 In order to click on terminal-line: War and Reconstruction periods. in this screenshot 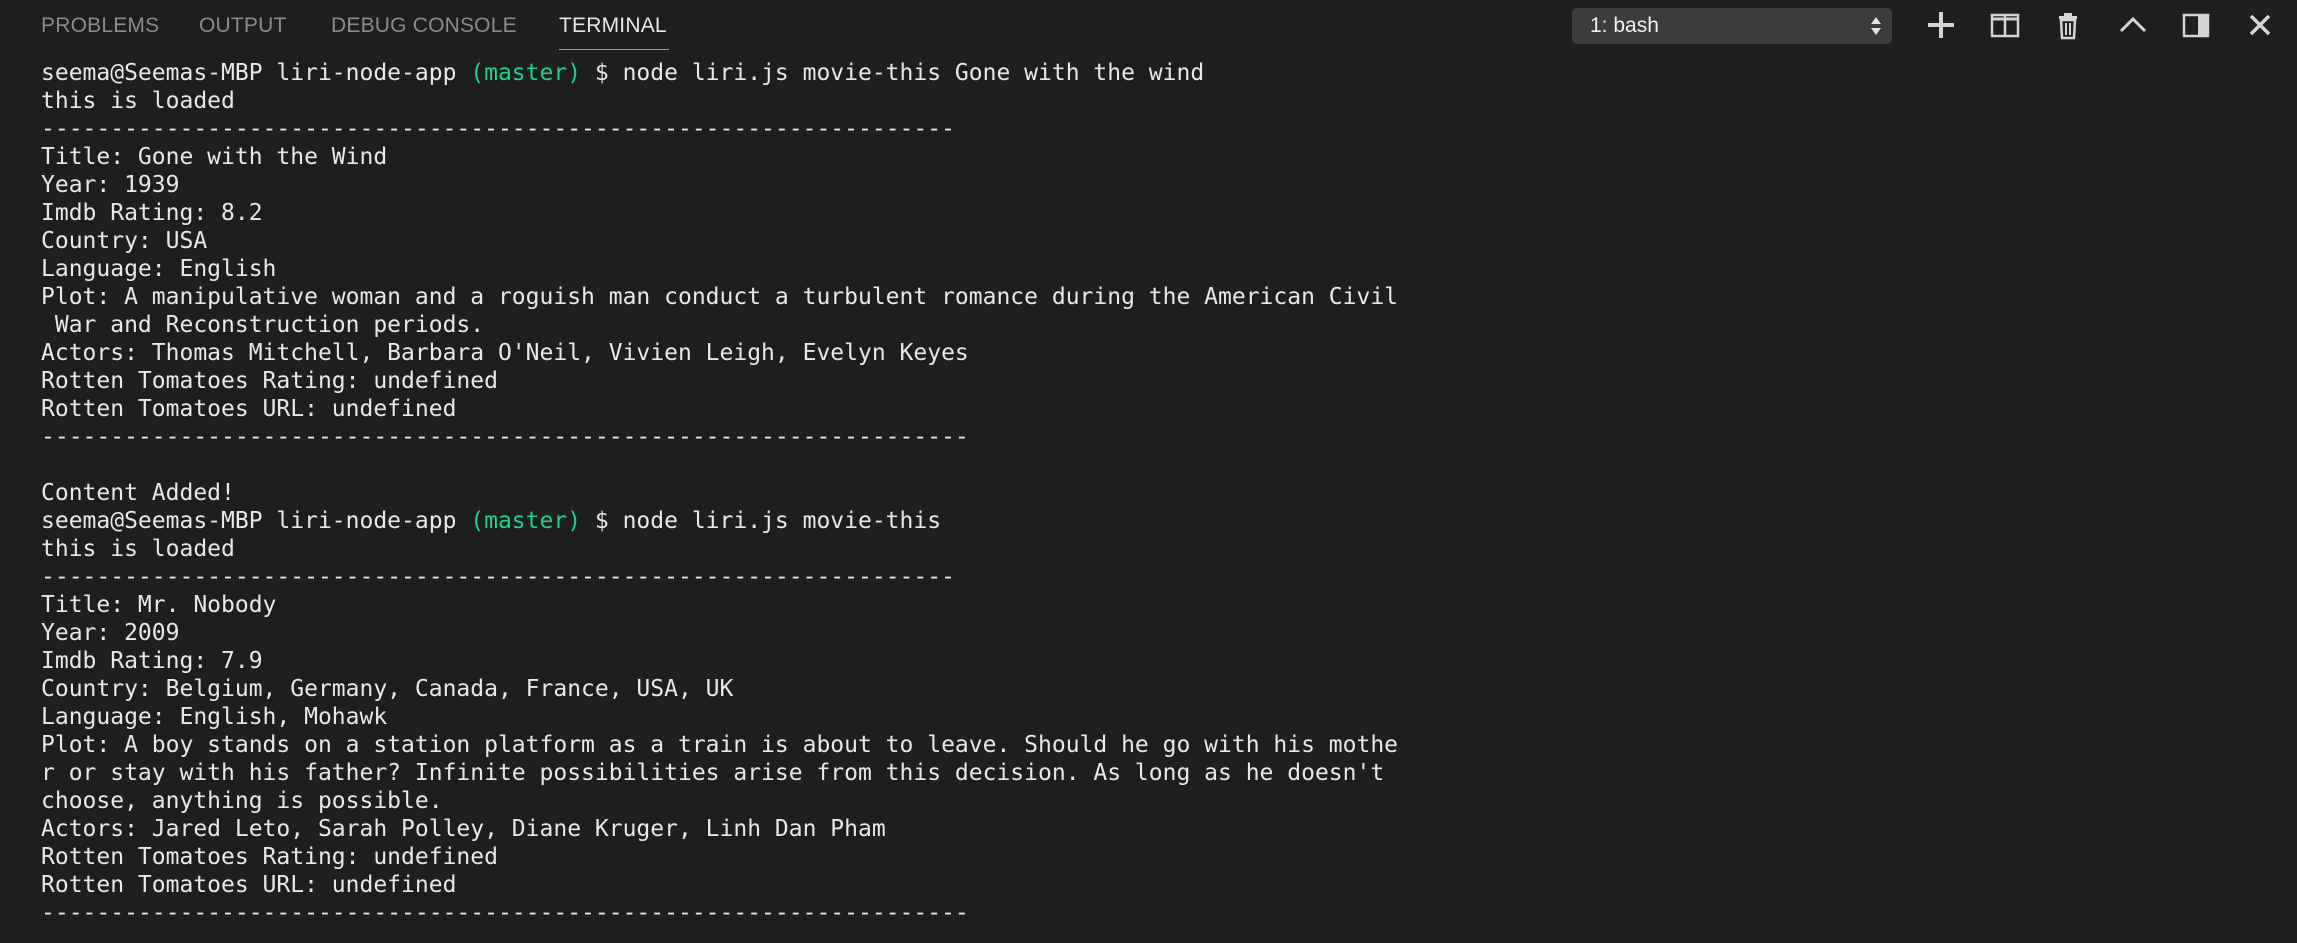, I will do `click(1141, 325)`.